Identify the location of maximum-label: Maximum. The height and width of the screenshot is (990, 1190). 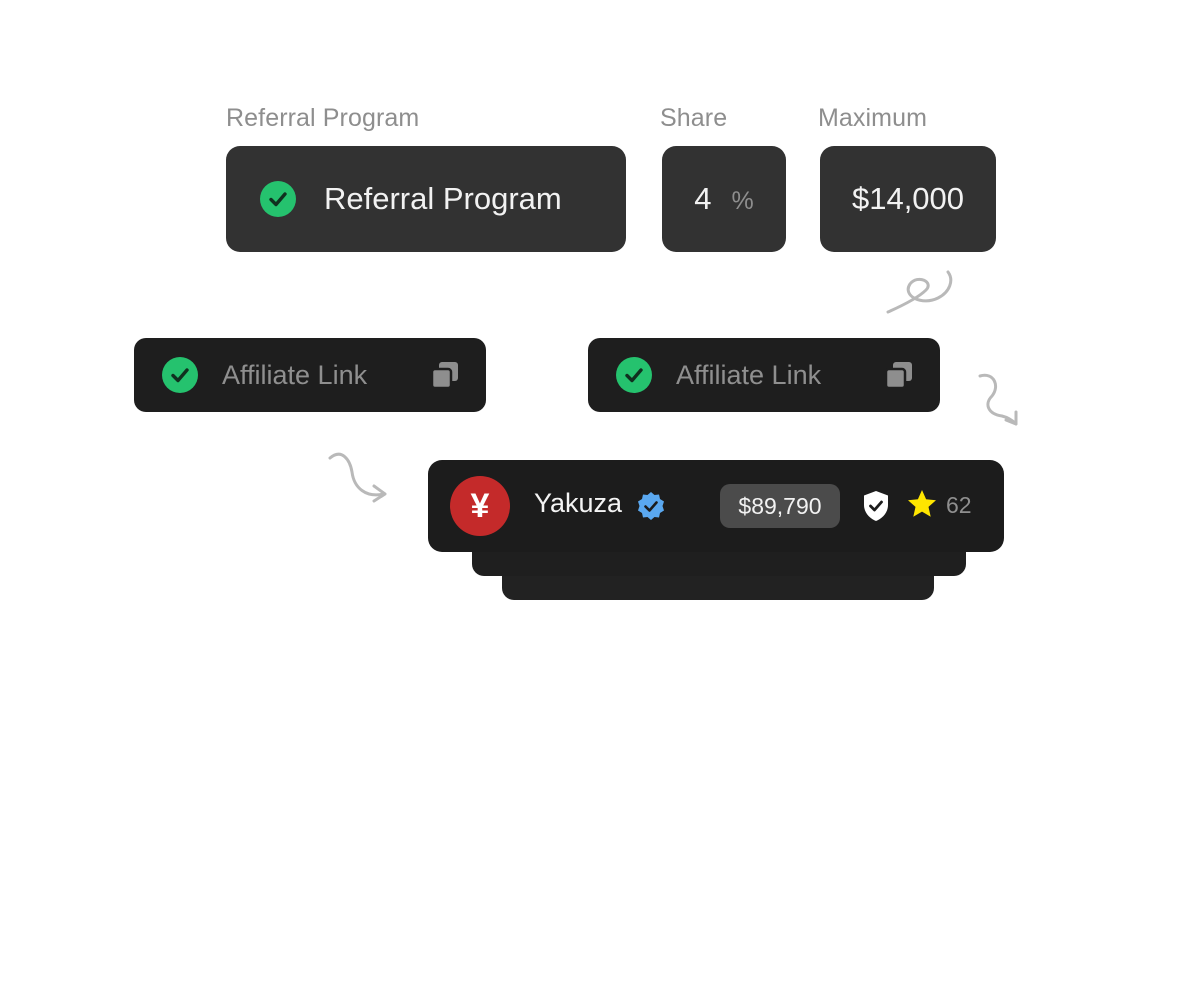
(873, 118).